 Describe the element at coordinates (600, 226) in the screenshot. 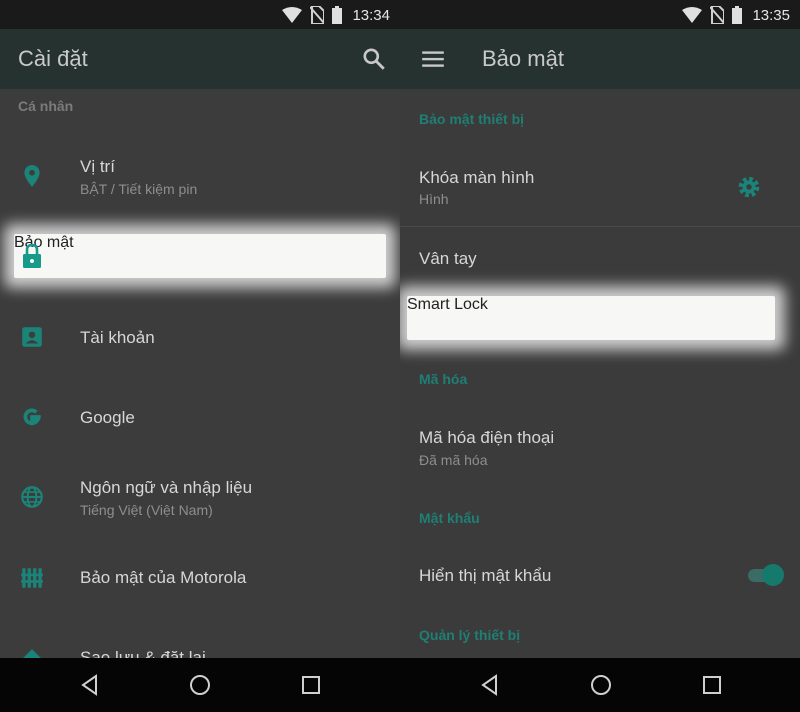

I see `divider` at that location.